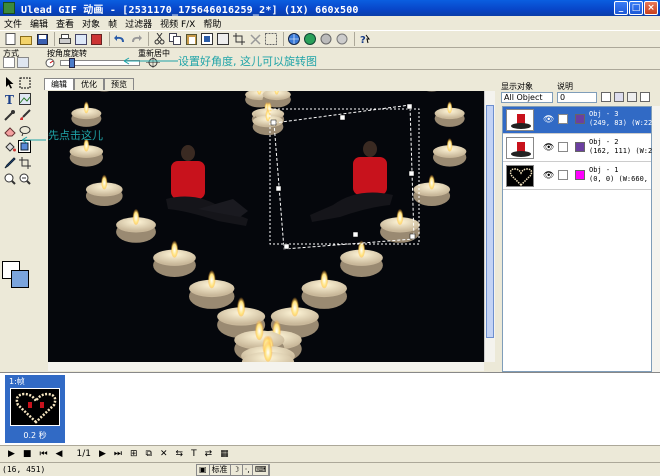 This screenshot has width=660, height=476. I want to click on redo-icon, so click(136, 39).